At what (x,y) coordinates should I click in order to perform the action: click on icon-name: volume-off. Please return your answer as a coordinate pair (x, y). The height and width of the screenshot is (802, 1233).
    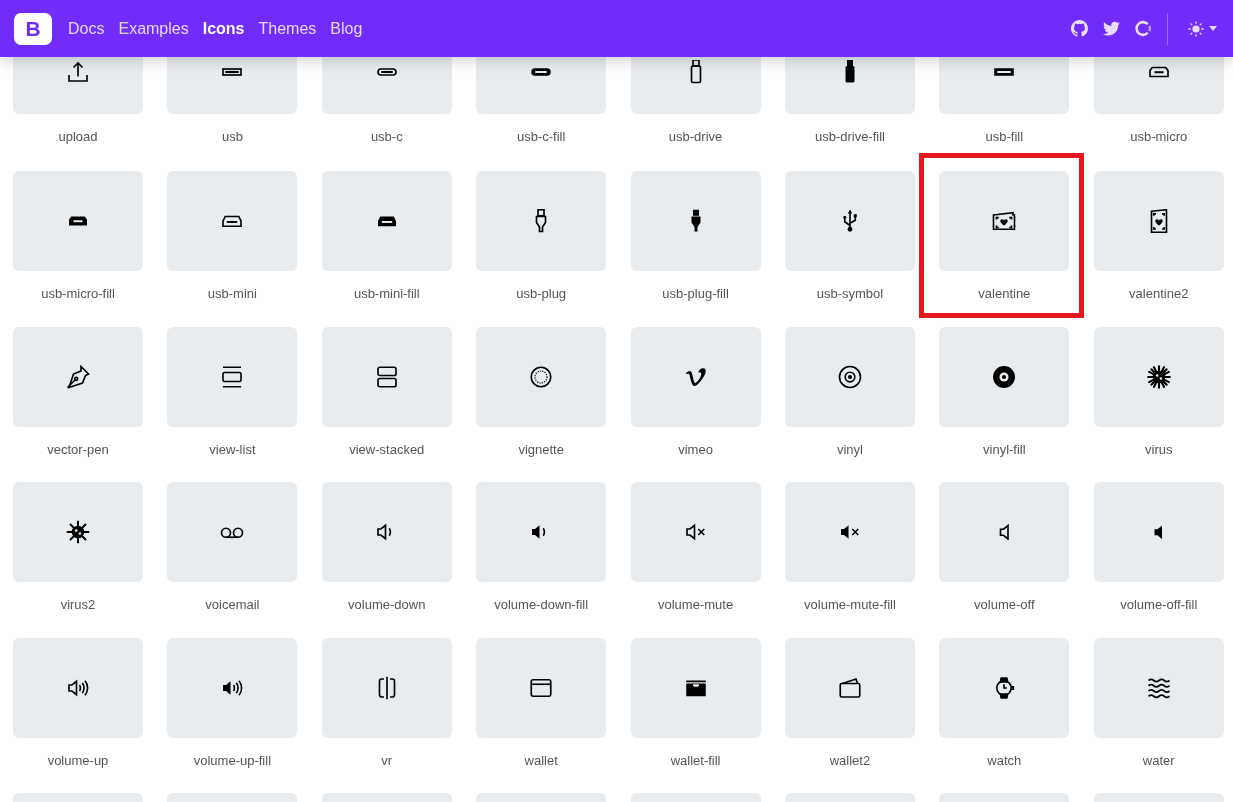
    Looking at the image, I should click on (1004, 604).